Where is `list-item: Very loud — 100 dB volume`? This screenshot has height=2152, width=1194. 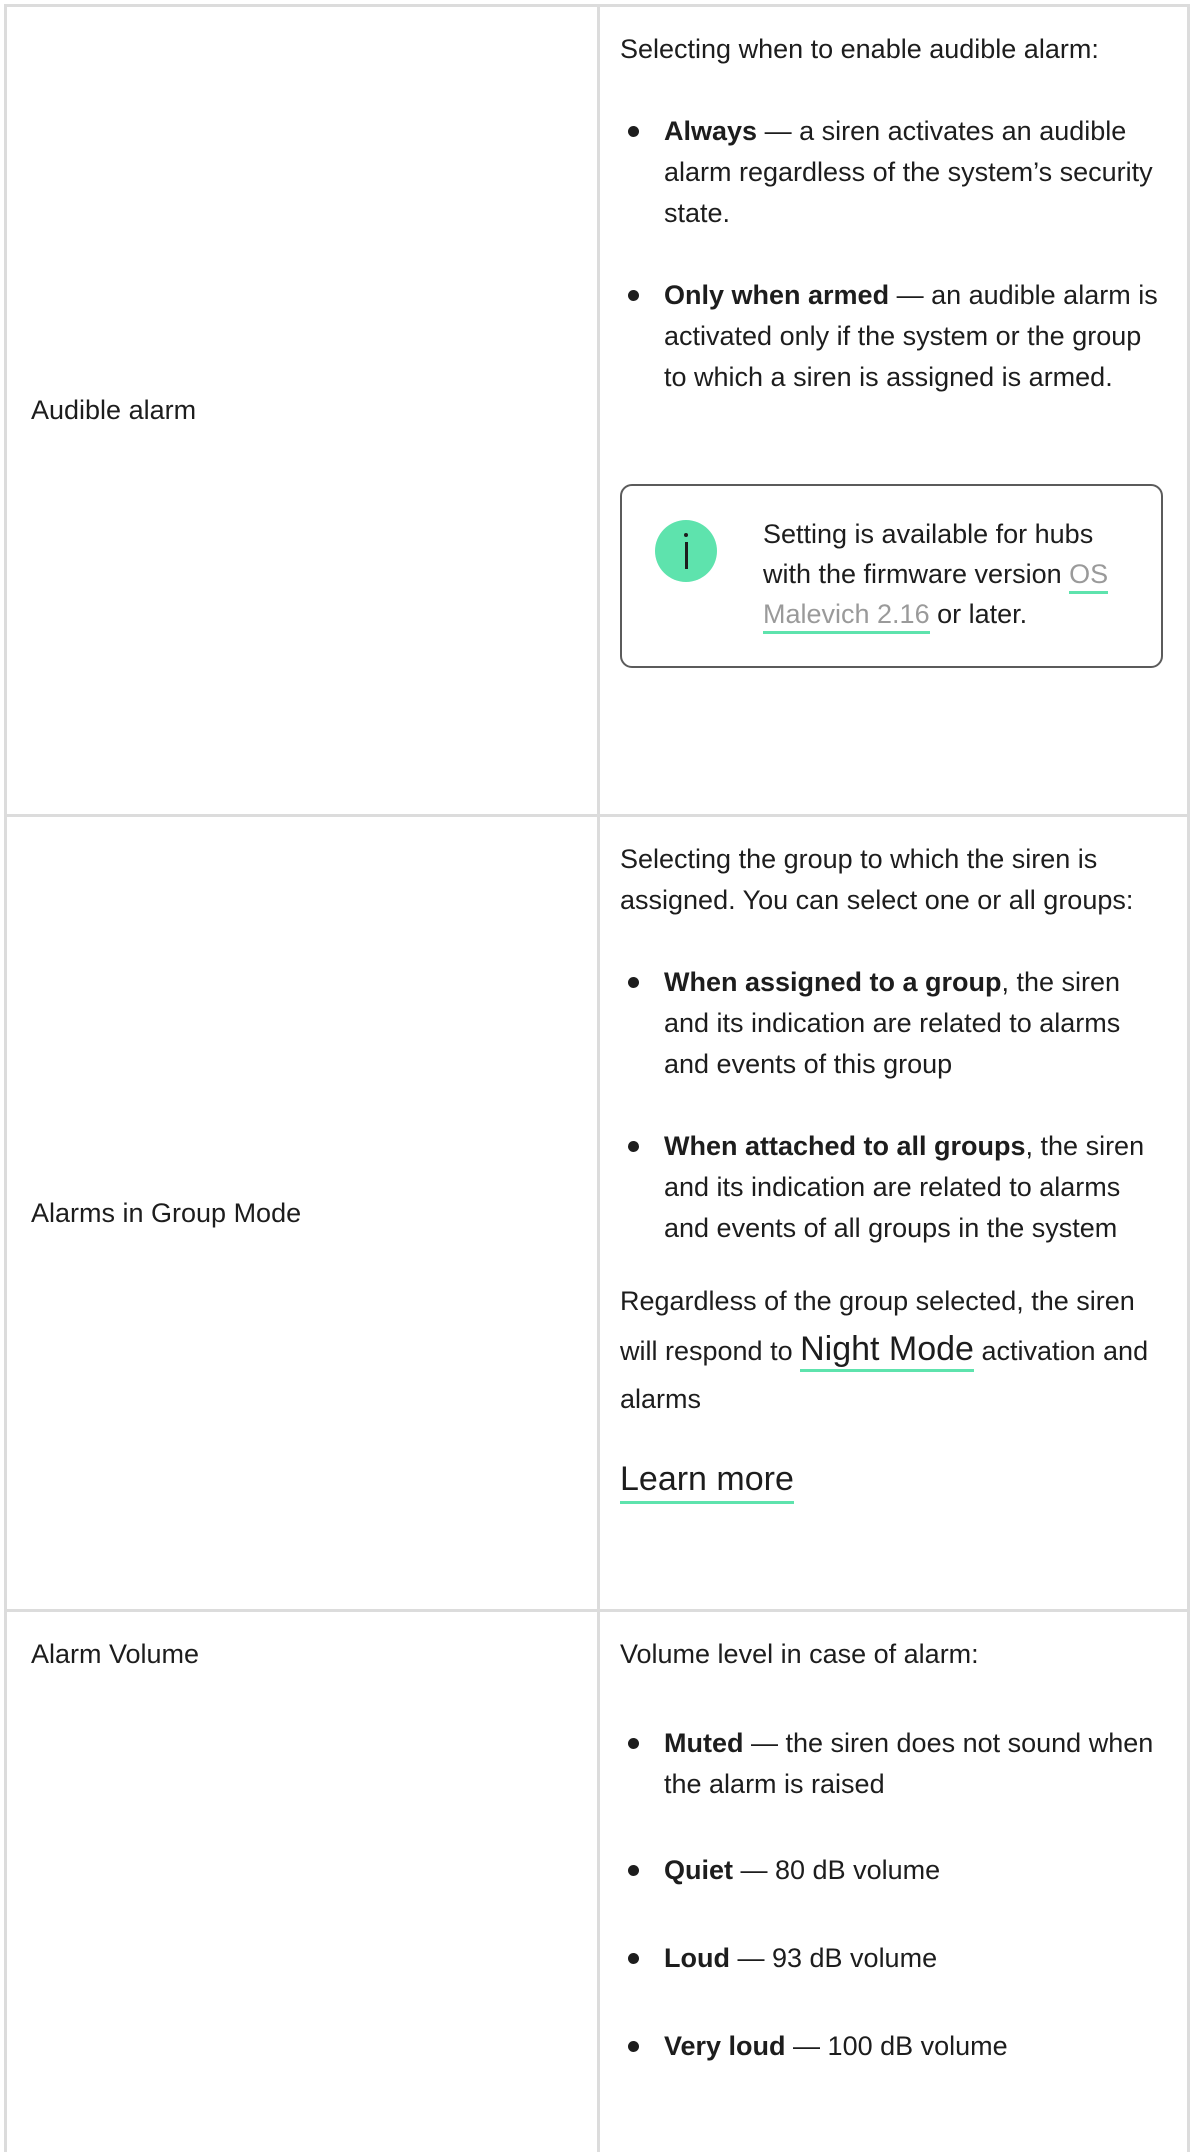 list-item: Very loud — 100 dB volume is located at coordinates (891, 2046).